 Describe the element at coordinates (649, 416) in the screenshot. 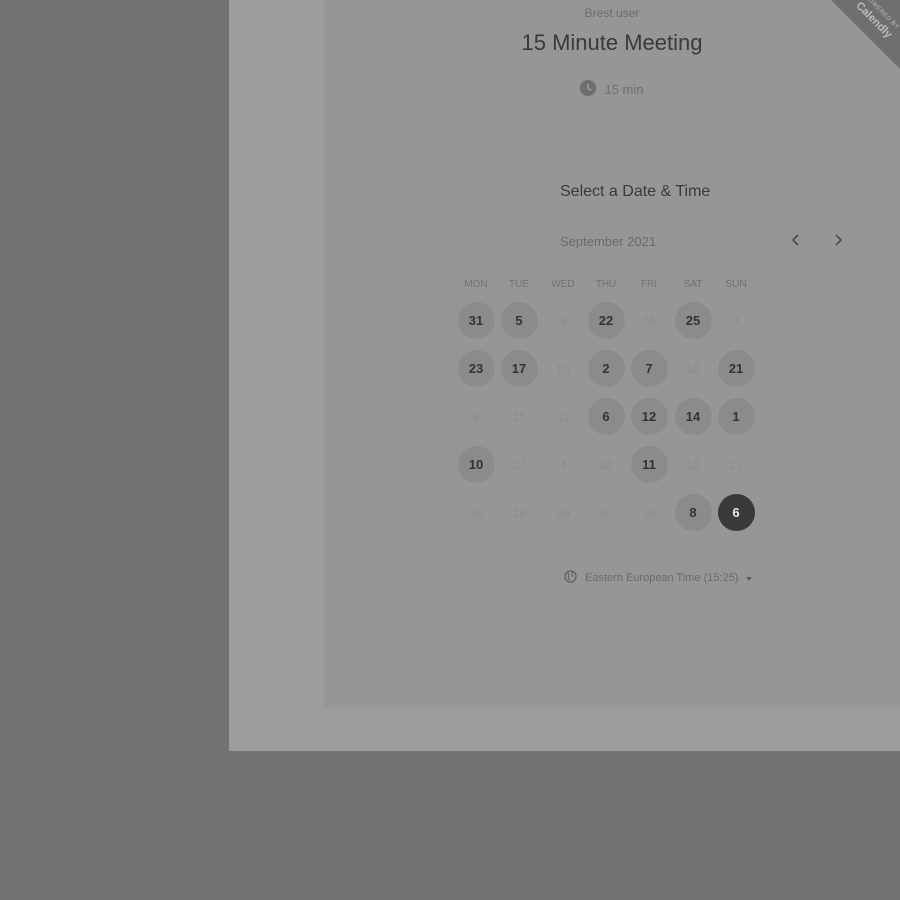

I see `available-date-button: 12` at that location.